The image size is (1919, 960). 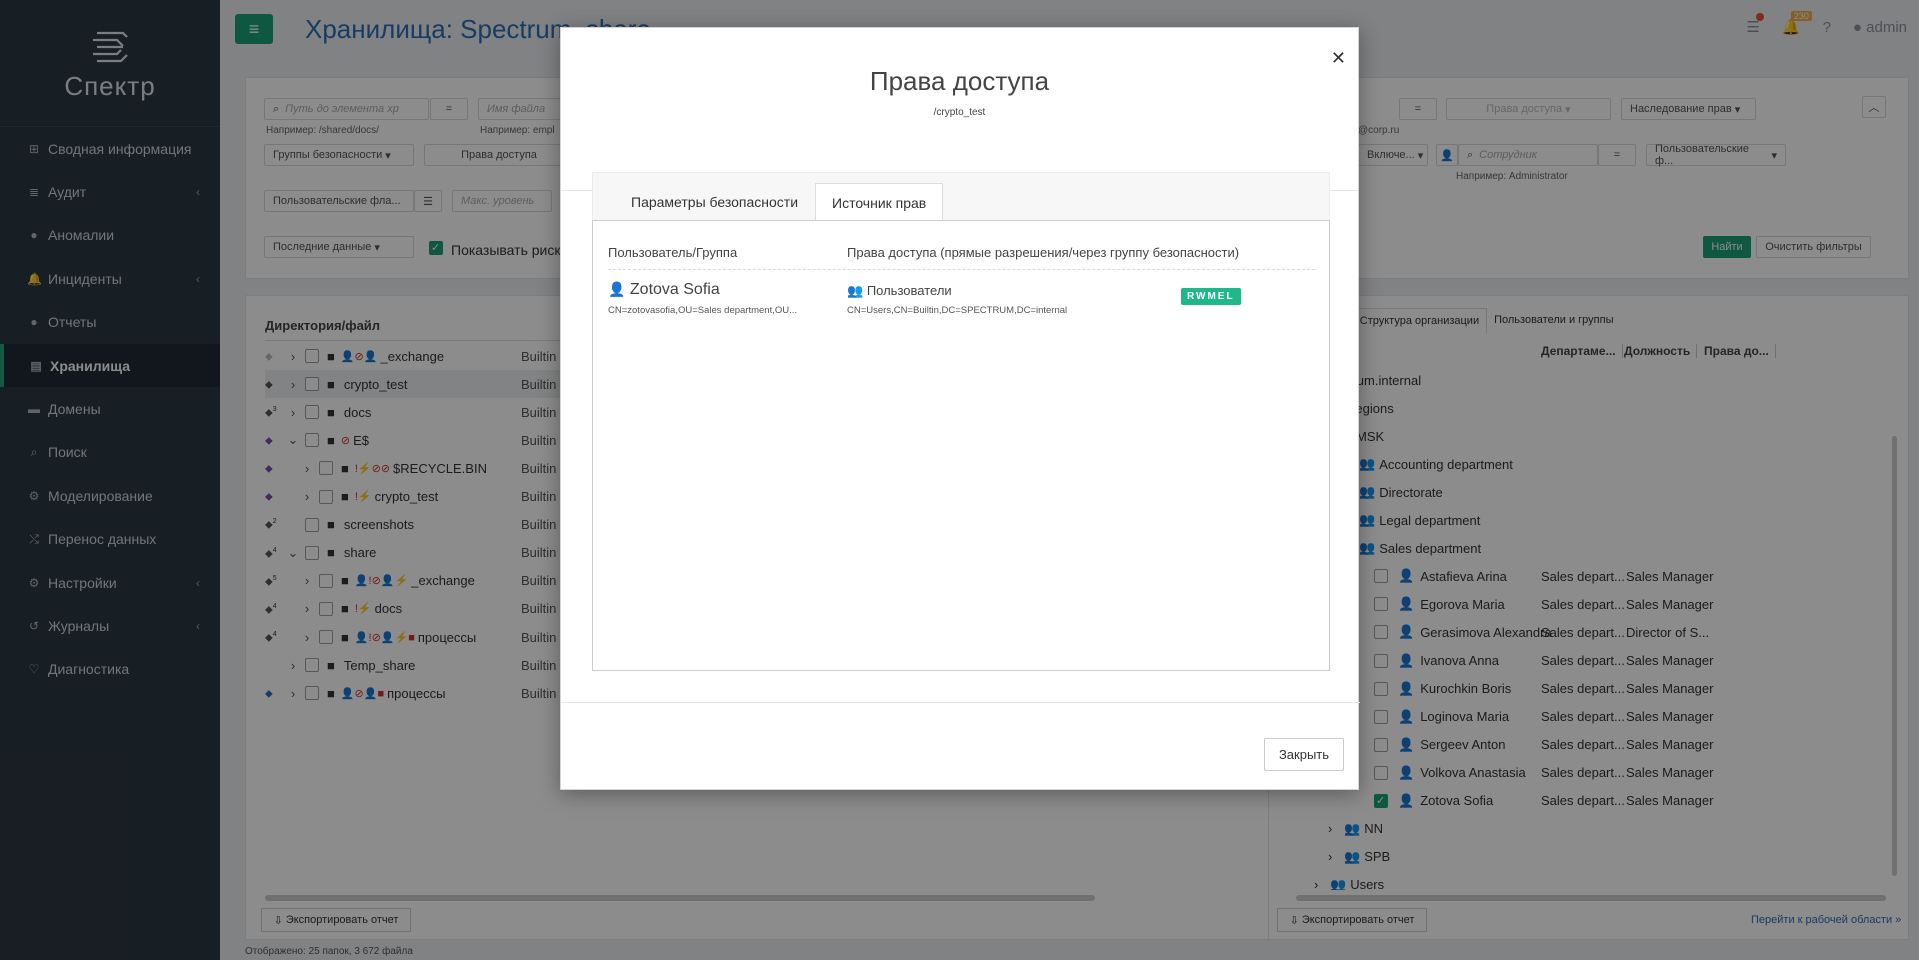 What do you see at coordinates (961, 269) in the screenshot?
I see `header-divider` at bounding box center [961, 269].